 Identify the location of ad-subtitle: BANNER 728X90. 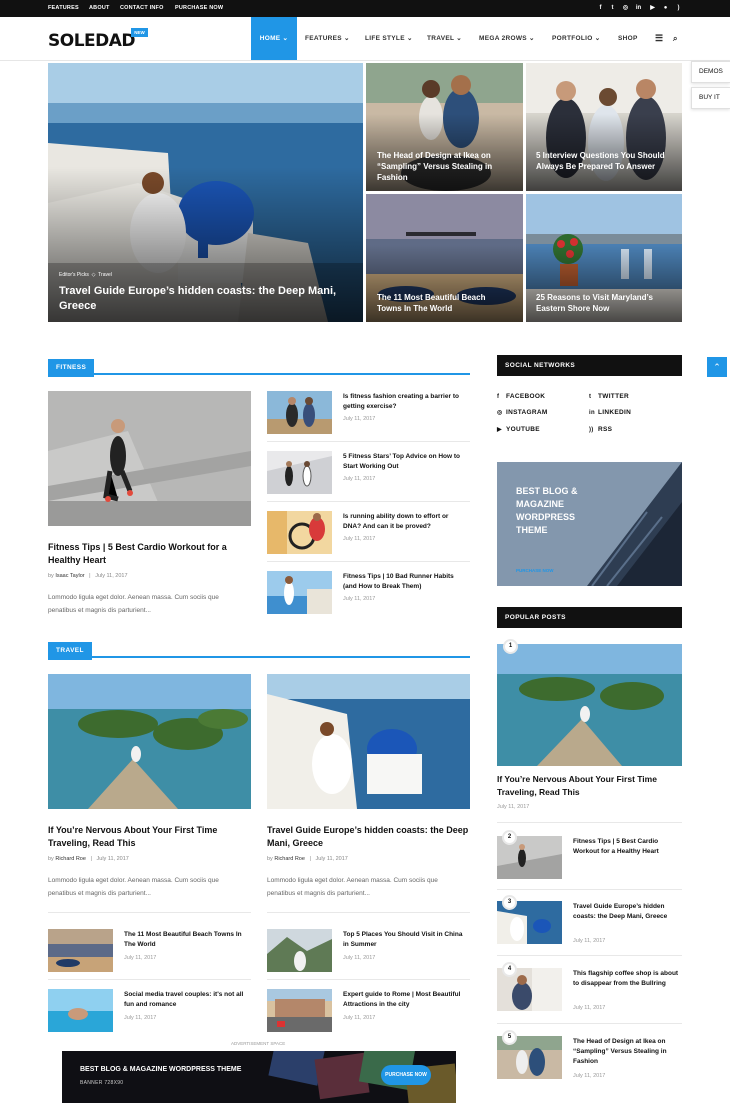
(102, 1083).